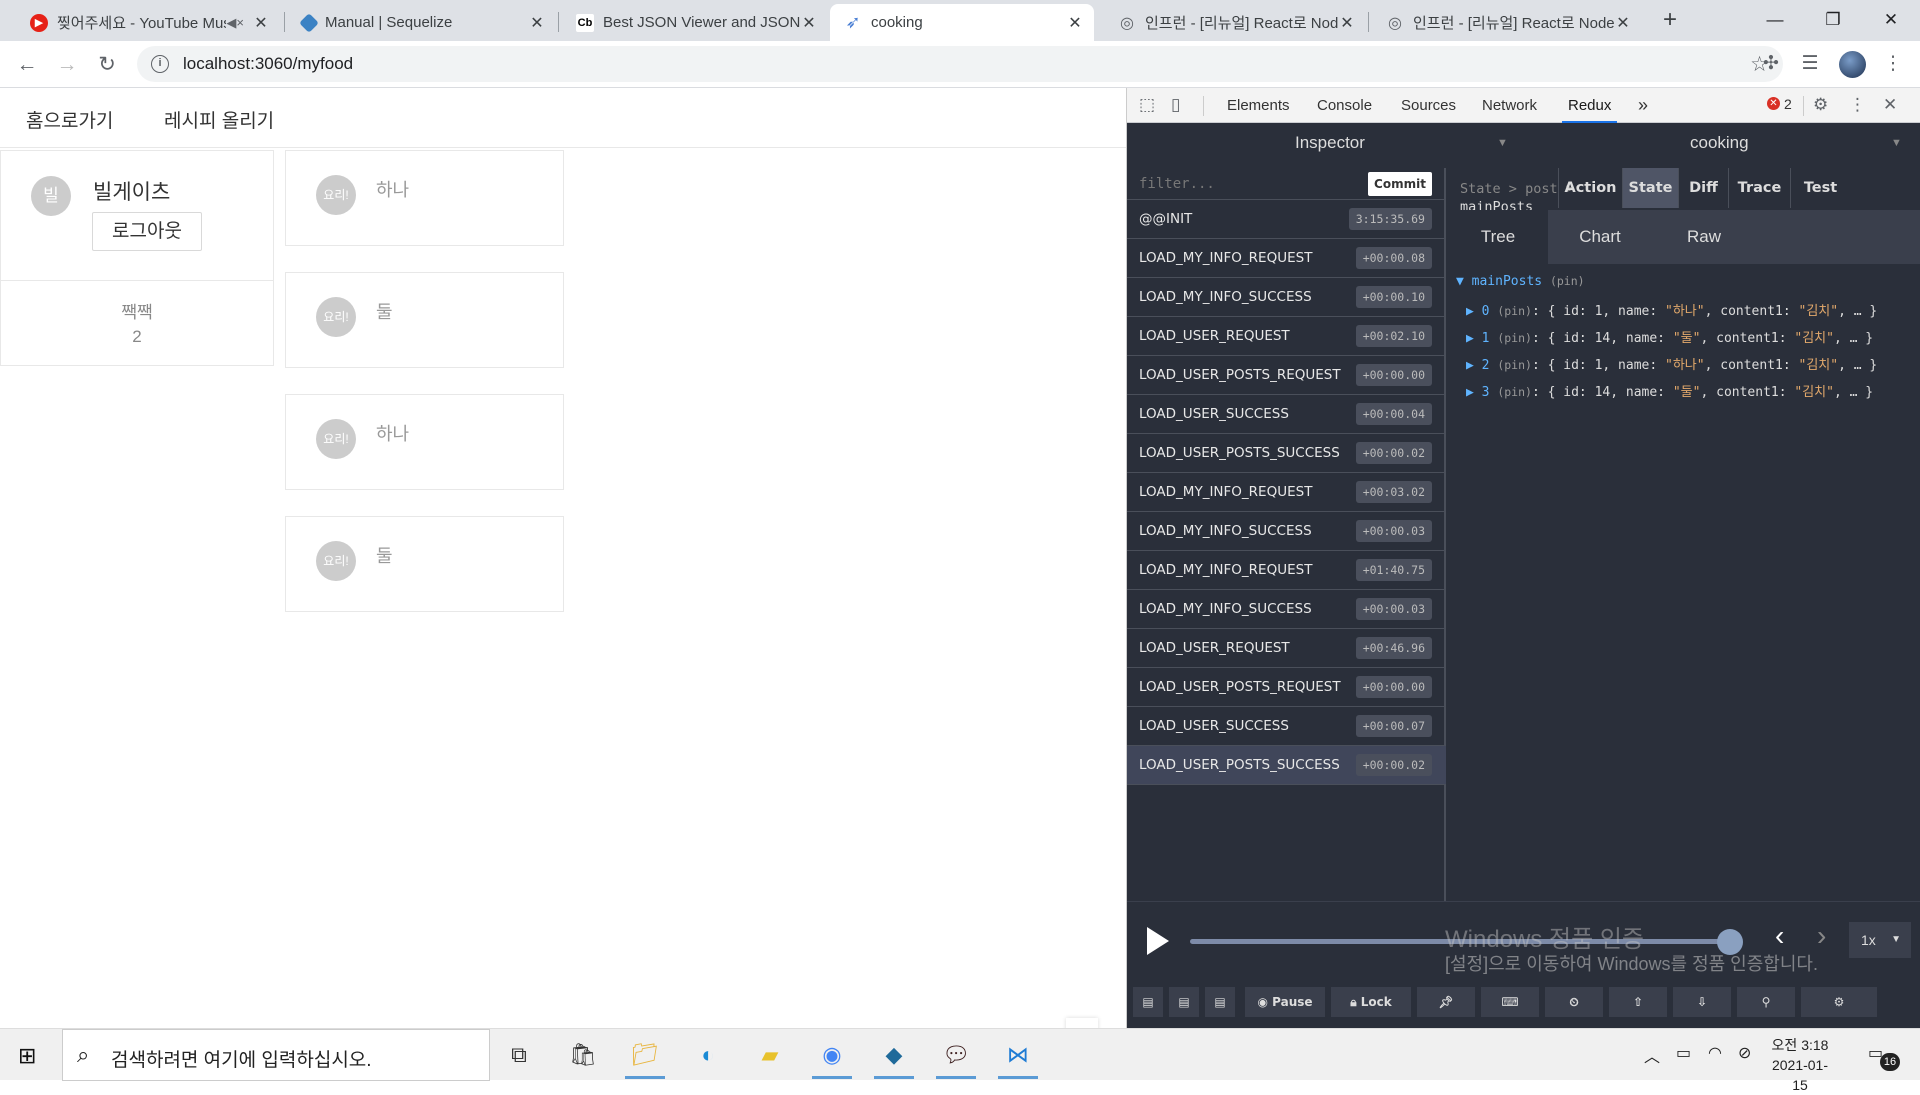  I want to click on action-row: LOAD_MY_INFO_SUCCESS +00:00.10, so click(1286, 297).